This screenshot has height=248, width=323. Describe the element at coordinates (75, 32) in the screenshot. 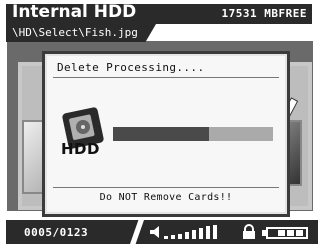

I see `file-path: \HD\Select\Fish.jpg` at that location.